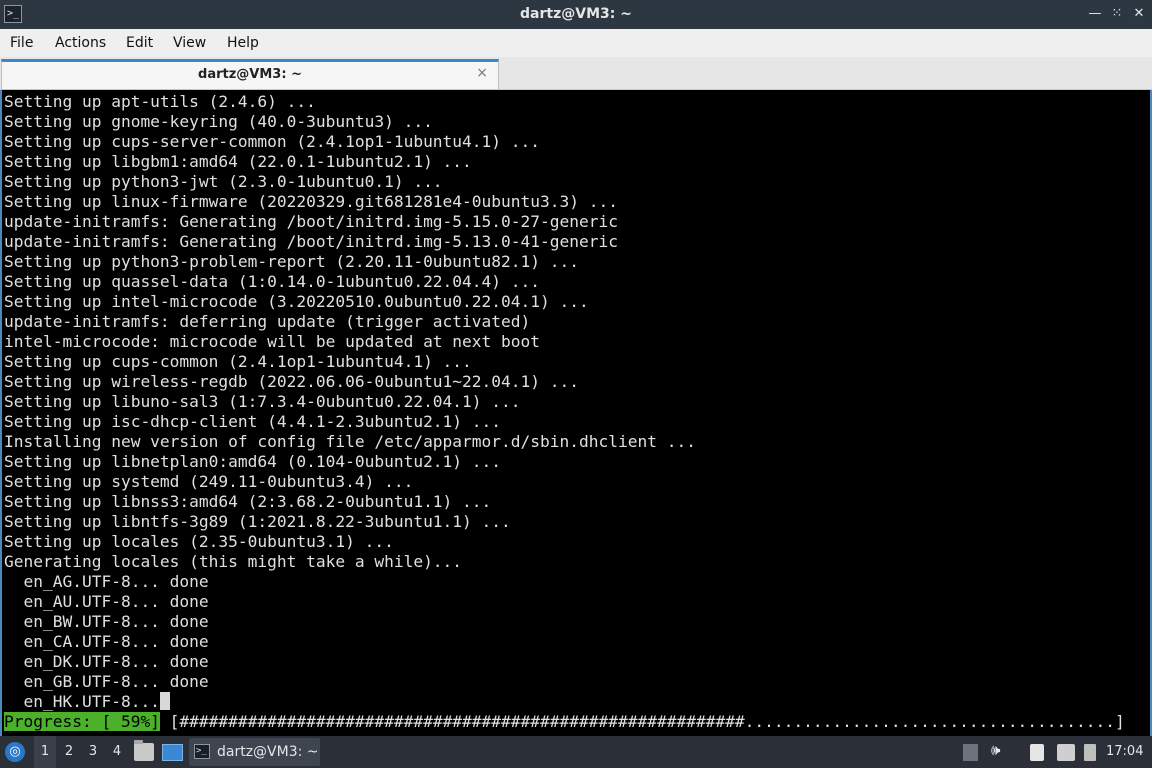  Describe the element at coordinates (202, 751) in the screenshot. I see `terminal-icon: >_` at that location.